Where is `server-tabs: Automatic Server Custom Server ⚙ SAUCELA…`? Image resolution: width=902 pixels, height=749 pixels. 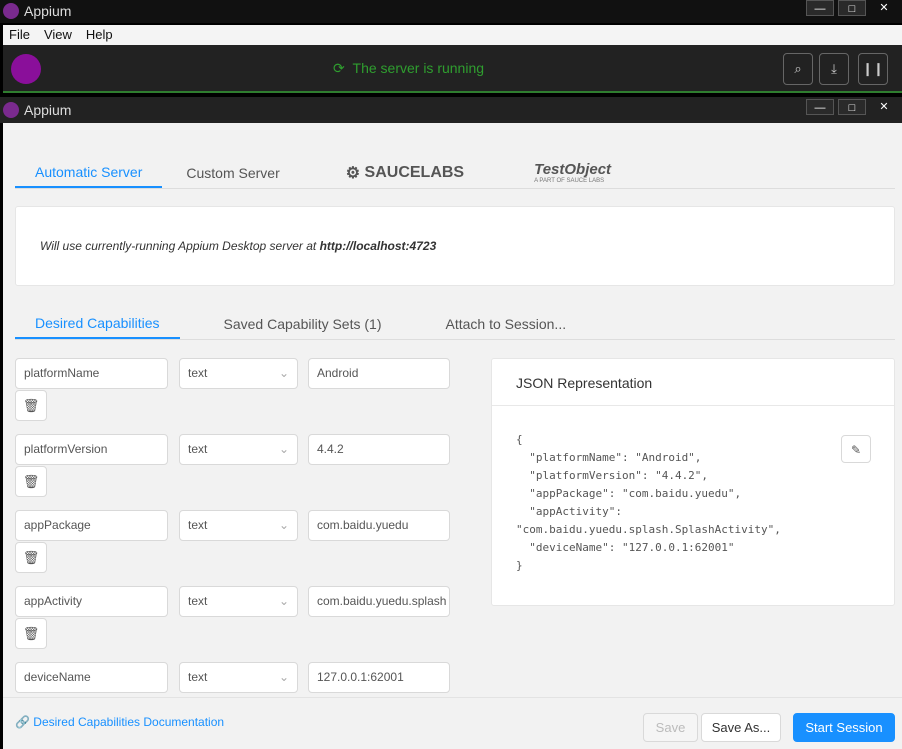
server-tabs: Automatic Server Custom Server ⚙ SAUCELA… is located at coordinates (455, 173).